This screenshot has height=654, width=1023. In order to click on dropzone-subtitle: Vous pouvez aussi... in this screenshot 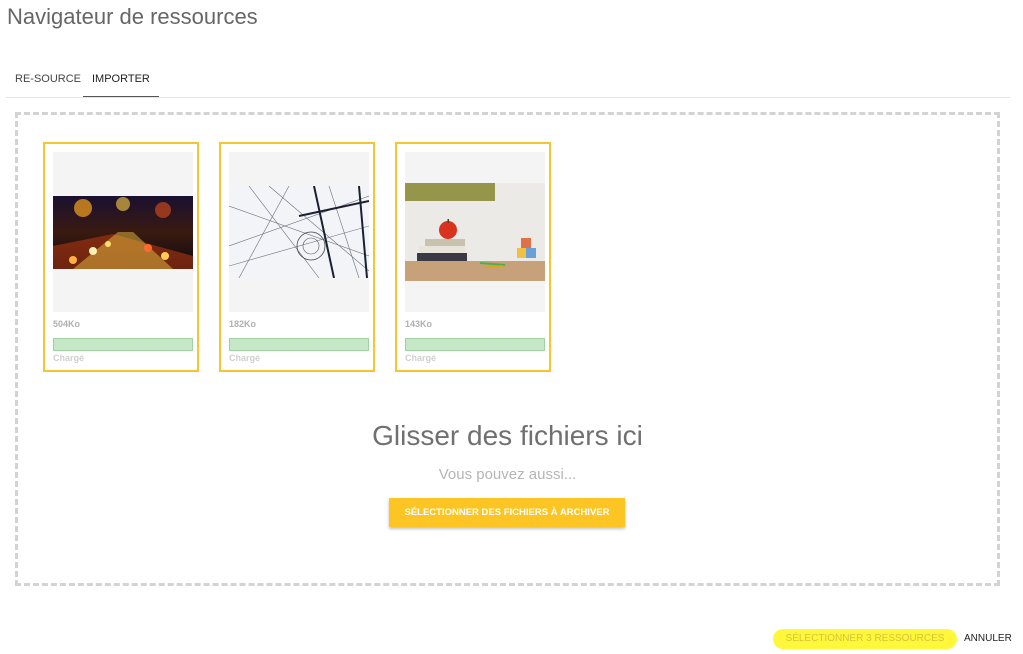, I will do `click(507, 474)`.